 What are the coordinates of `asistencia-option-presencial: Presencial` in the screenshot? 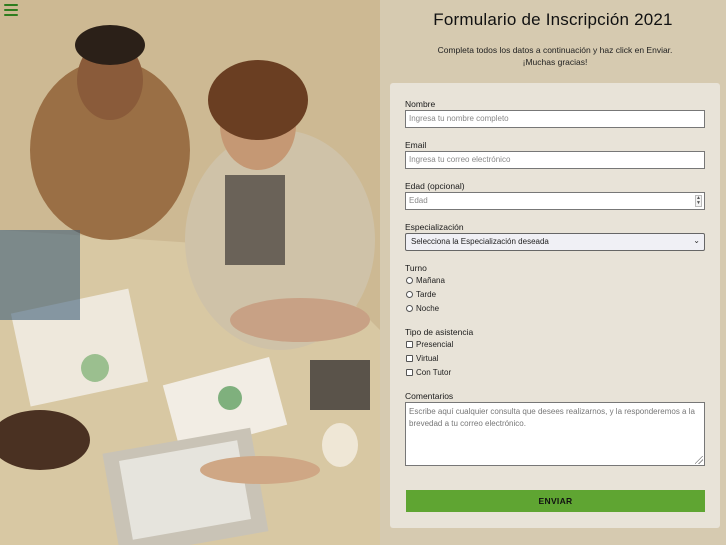 It's located at (429, 344).